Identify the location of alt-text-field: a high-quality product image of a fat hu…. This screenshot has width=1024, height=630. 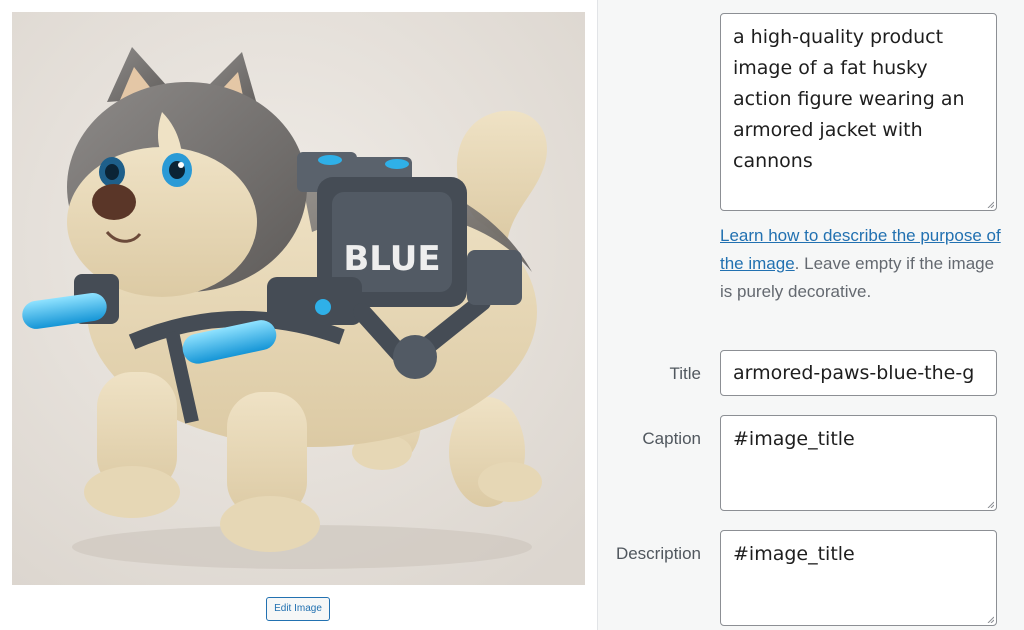
(858, 112).